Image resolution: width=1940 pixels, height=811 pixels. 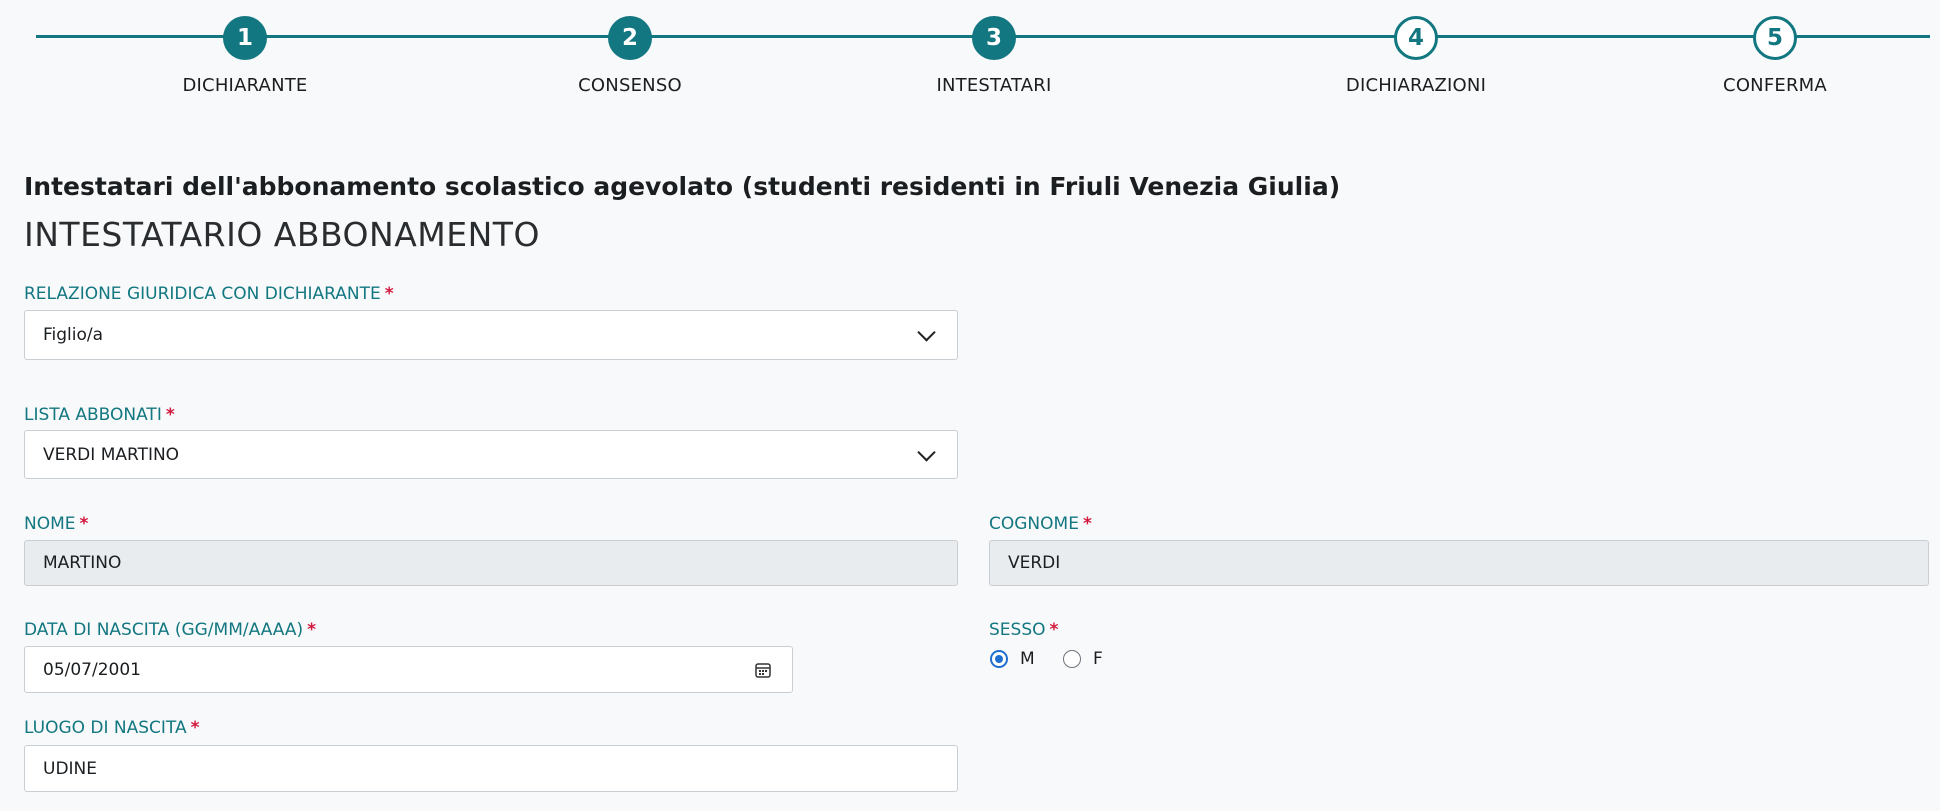 I want to click on lista-abbonati-label: LISTA ABBONATI *, so click(x=99, y=415).